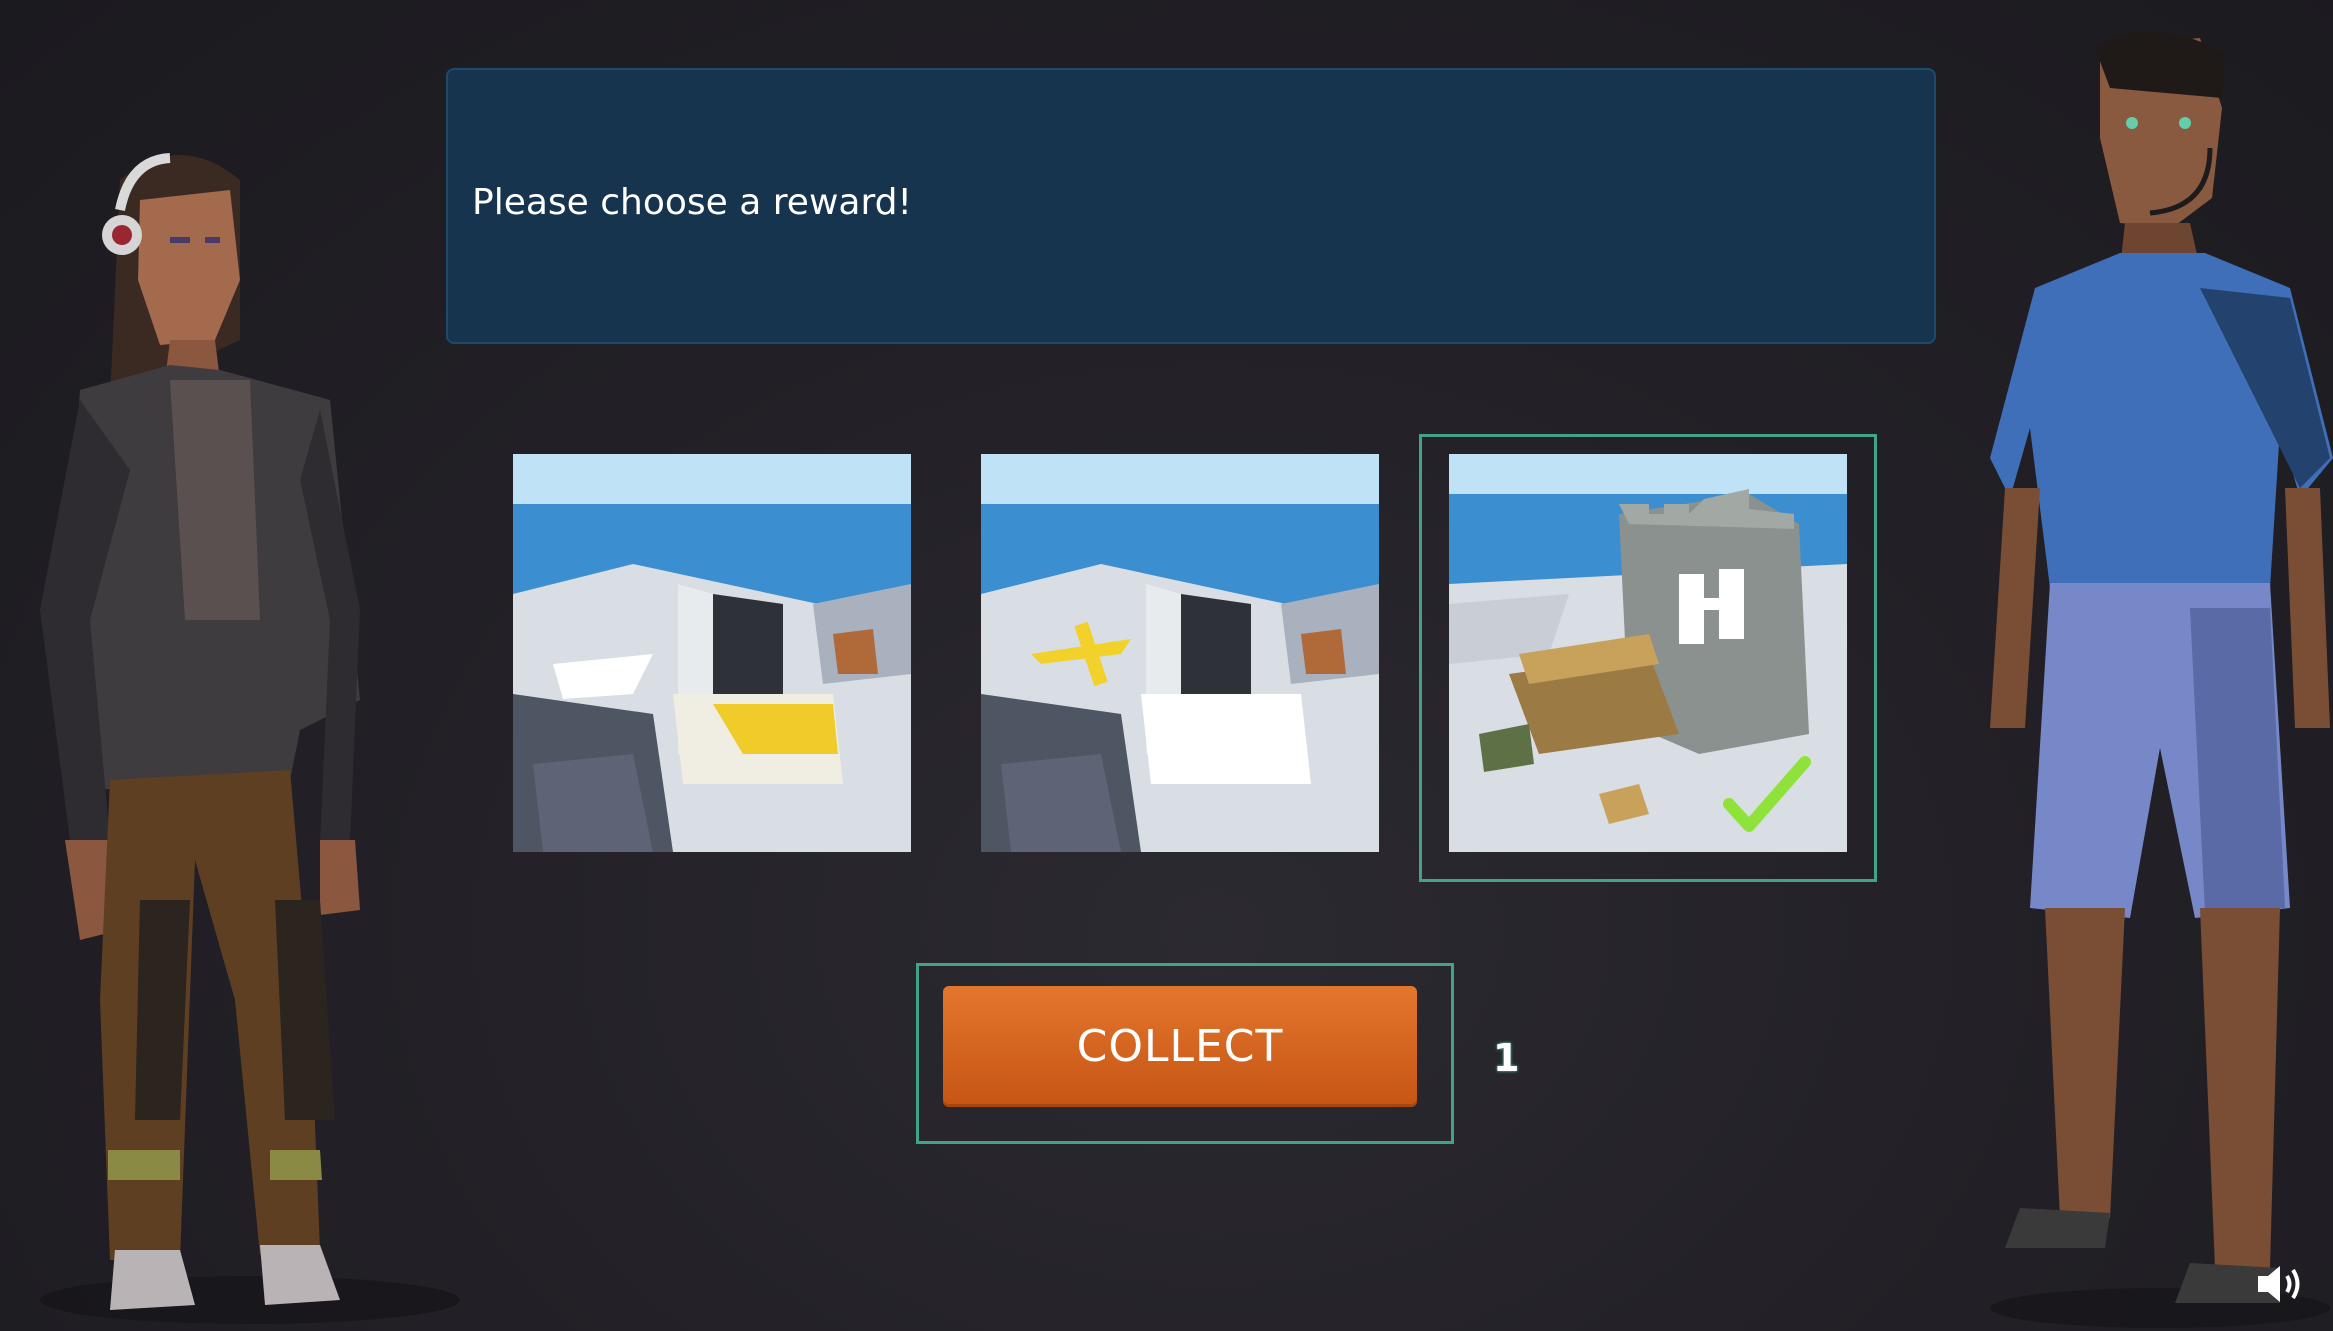  I want to click on reward-count-badge: 1, so click(1506, 1058).